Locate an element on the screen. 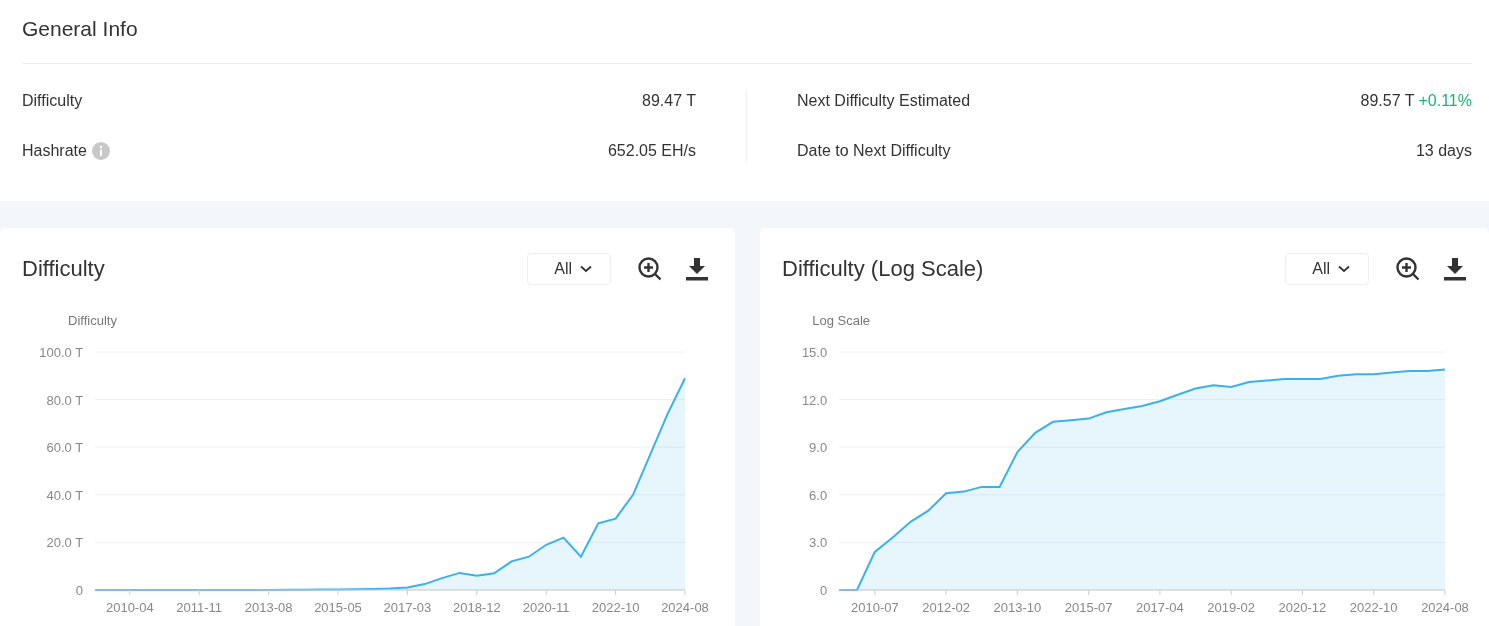  y-tick-label: 80.0 T is located at coordinates (65, 400).